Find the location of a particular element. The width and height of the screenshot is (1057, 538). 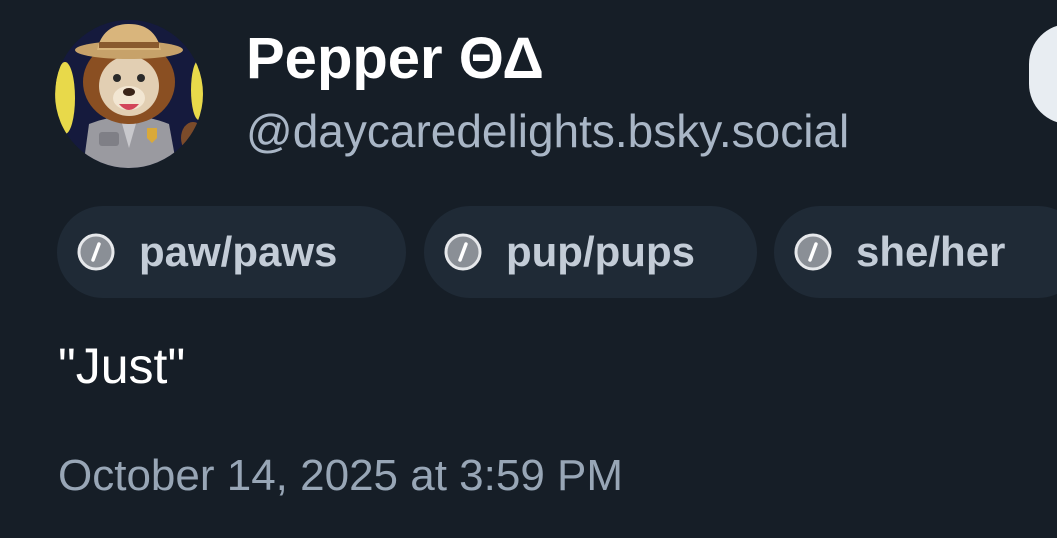

profile-handle: @daycaredelights.bsky.social is located at coordinates (547, 131).